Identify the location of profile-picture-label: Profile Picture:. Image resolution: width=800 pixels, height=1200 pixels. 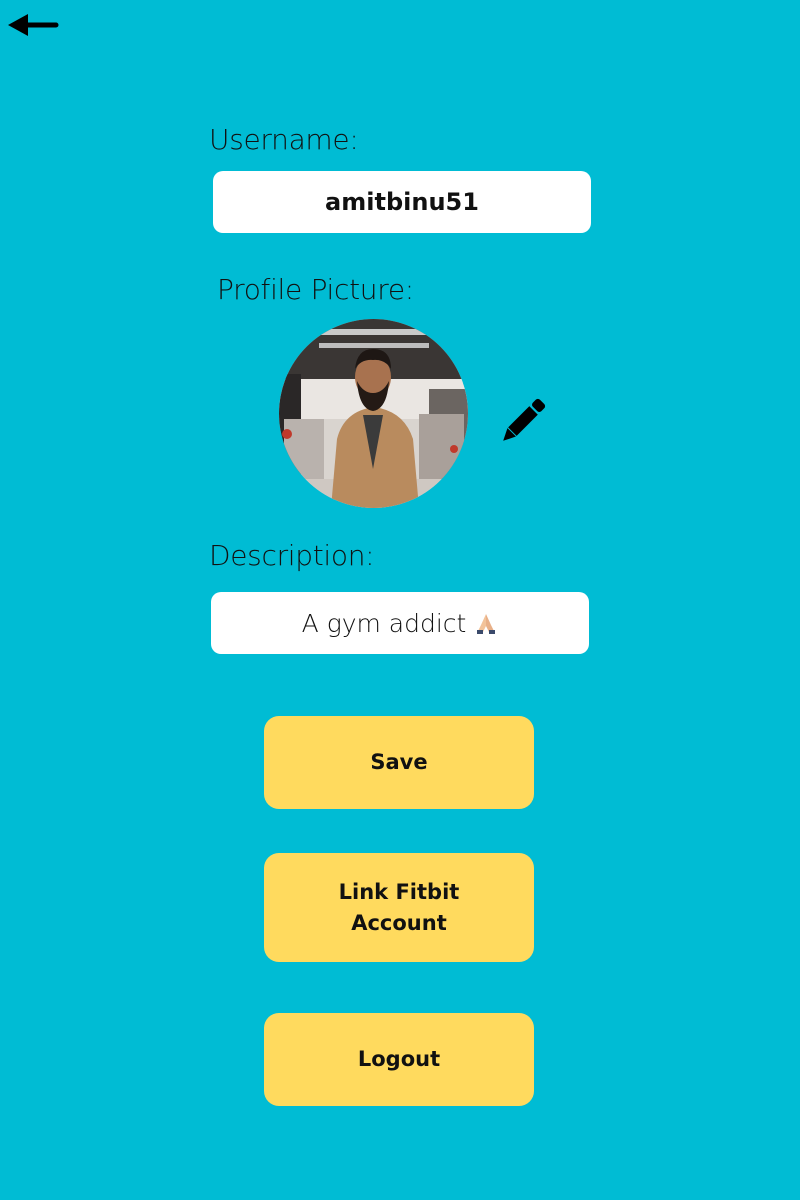
(315, 289).